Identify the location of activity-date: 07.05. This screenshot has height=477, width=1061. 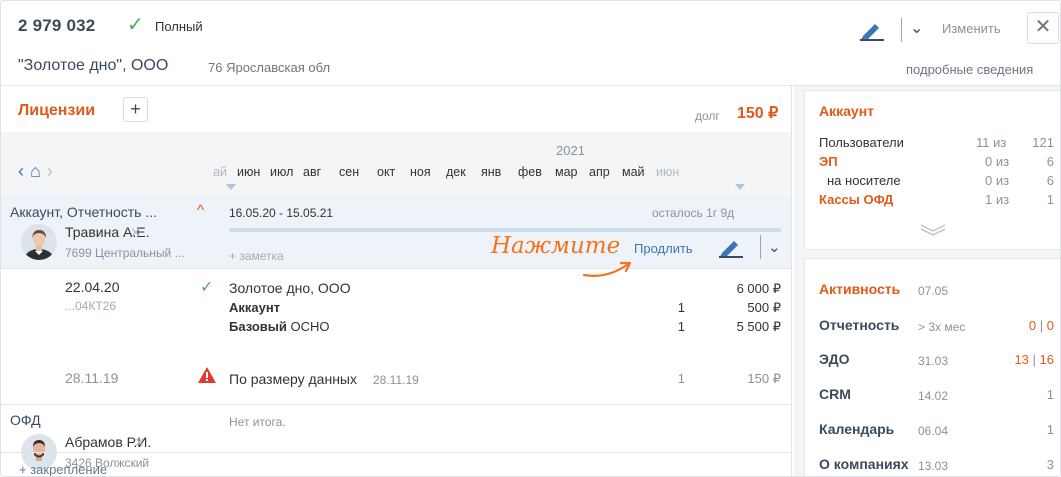
(933, 291).